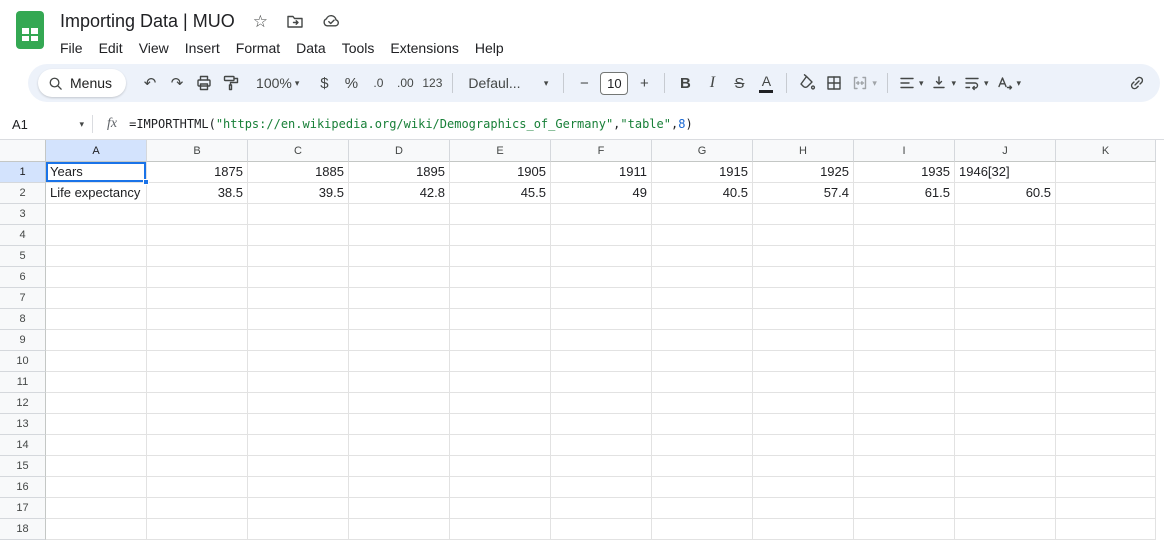 This screenshot has width=1164, height=540. I want to click on row-header-14: 14, so click(23, 445).